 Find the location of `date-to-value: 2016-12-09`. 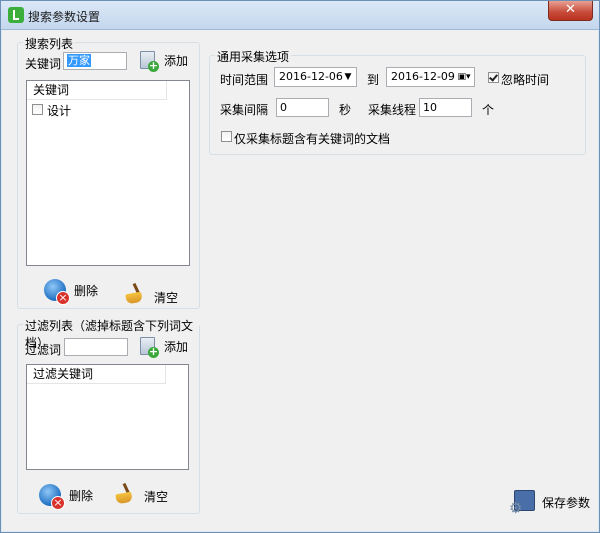

date-to-value: 2016-12-09 is located at coordinates (423, 76).